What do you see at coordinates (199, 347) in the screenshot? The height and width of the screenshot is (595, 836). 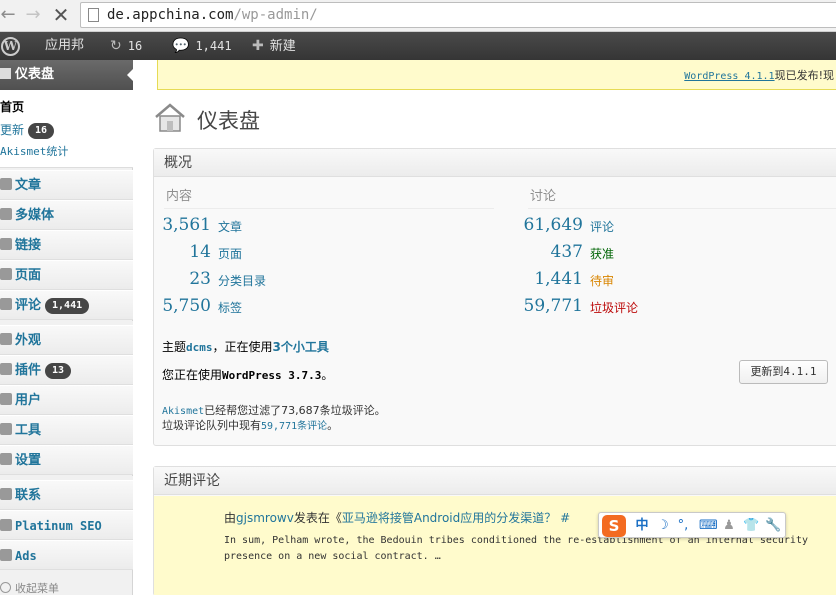 I see `theme-link: dcms` at bounding box center [199, 347].